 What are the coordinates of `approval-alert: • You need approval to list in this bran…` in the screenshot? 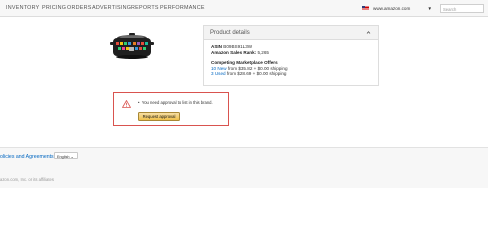 It's located at (171, 109).